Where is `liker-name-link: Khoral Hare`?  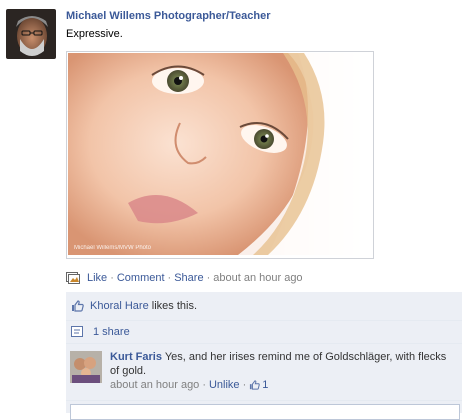
liker-name-link: Khoral Hare is located at coordinates (119, 306).